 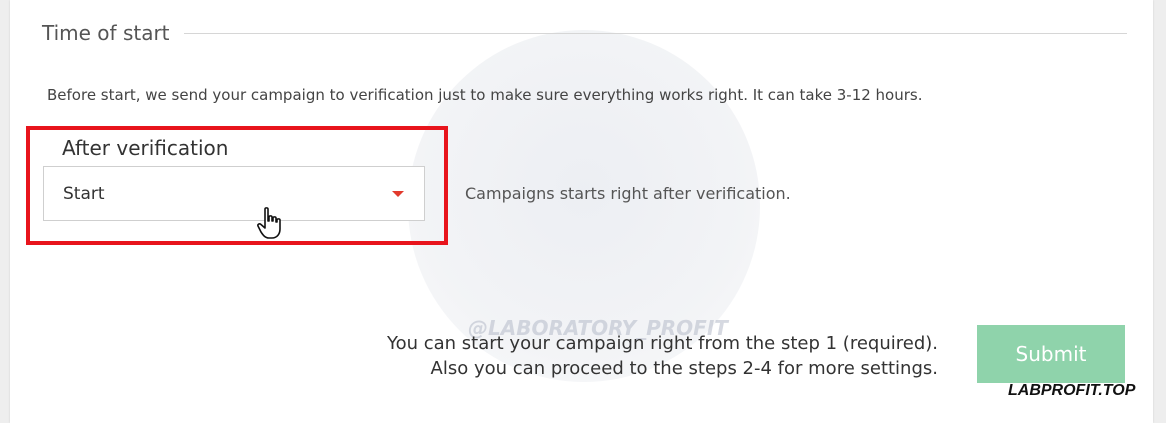 I want to click on submit-button: Submit, so click(x=1051, y=354).